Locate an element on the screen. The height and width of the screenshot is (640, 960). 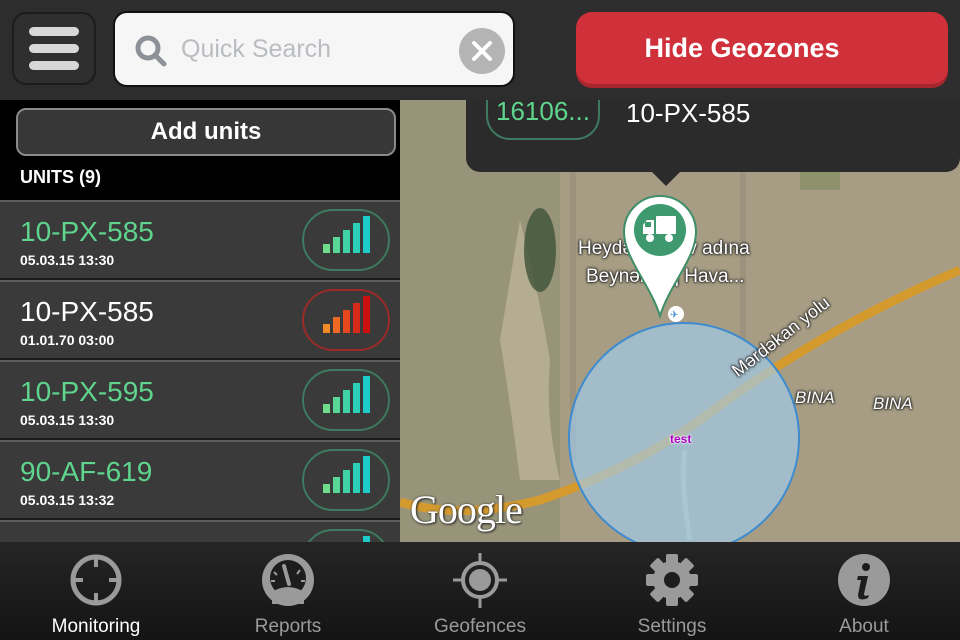
geozone-label: test is located at coordinates (681, 439).